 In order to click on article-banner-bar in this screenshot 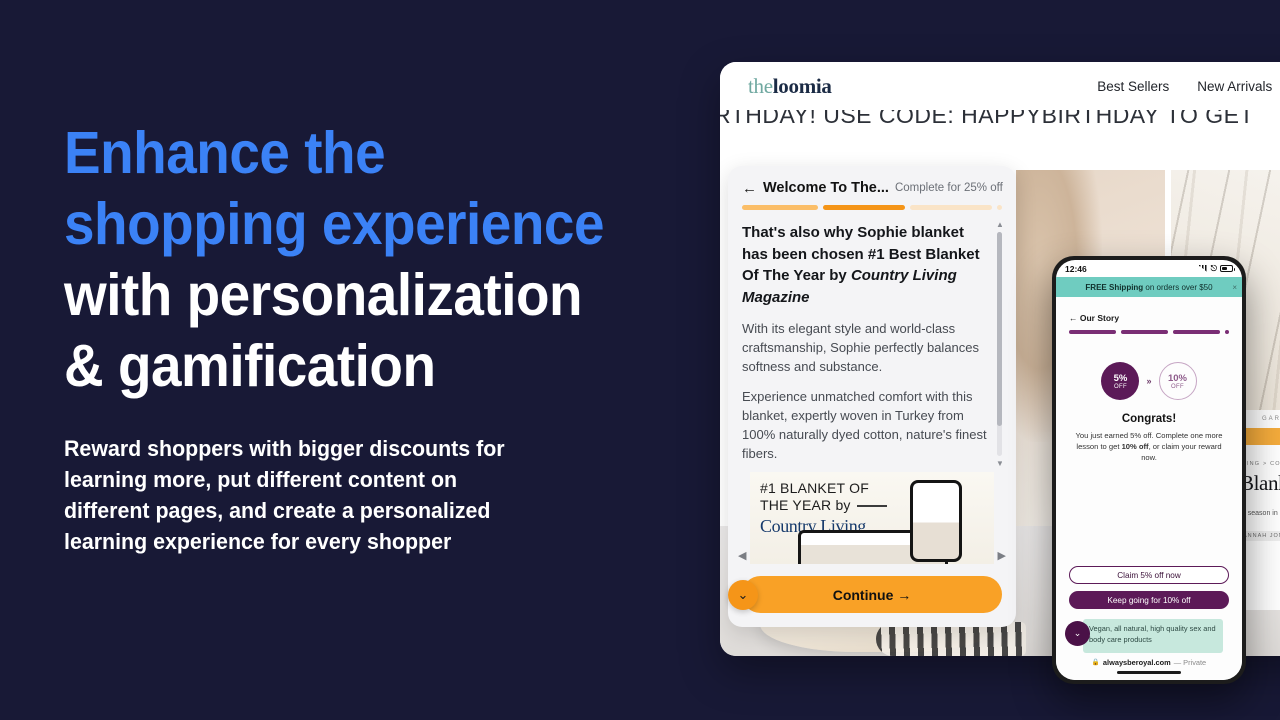, I will do `click(1260, 436)`.